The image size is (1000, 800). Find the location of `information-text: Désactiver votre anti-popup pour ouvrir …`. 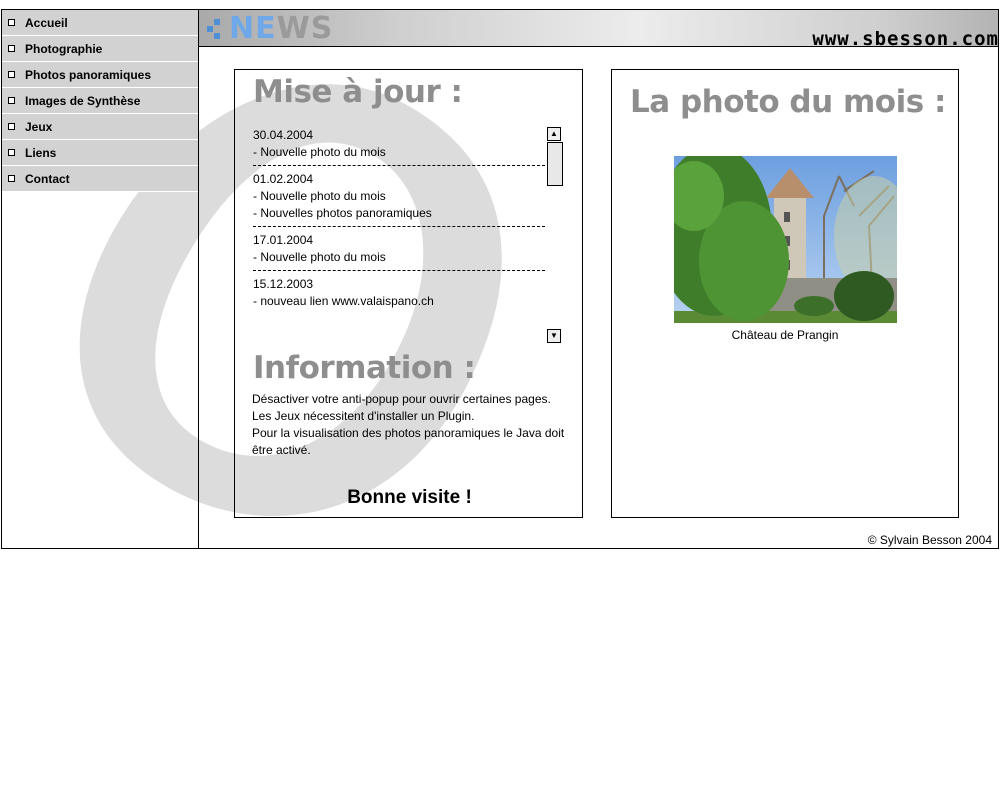

information-text: Désactiver votre anti-popup pour ouvrir … is located at coordinates (412, 425).